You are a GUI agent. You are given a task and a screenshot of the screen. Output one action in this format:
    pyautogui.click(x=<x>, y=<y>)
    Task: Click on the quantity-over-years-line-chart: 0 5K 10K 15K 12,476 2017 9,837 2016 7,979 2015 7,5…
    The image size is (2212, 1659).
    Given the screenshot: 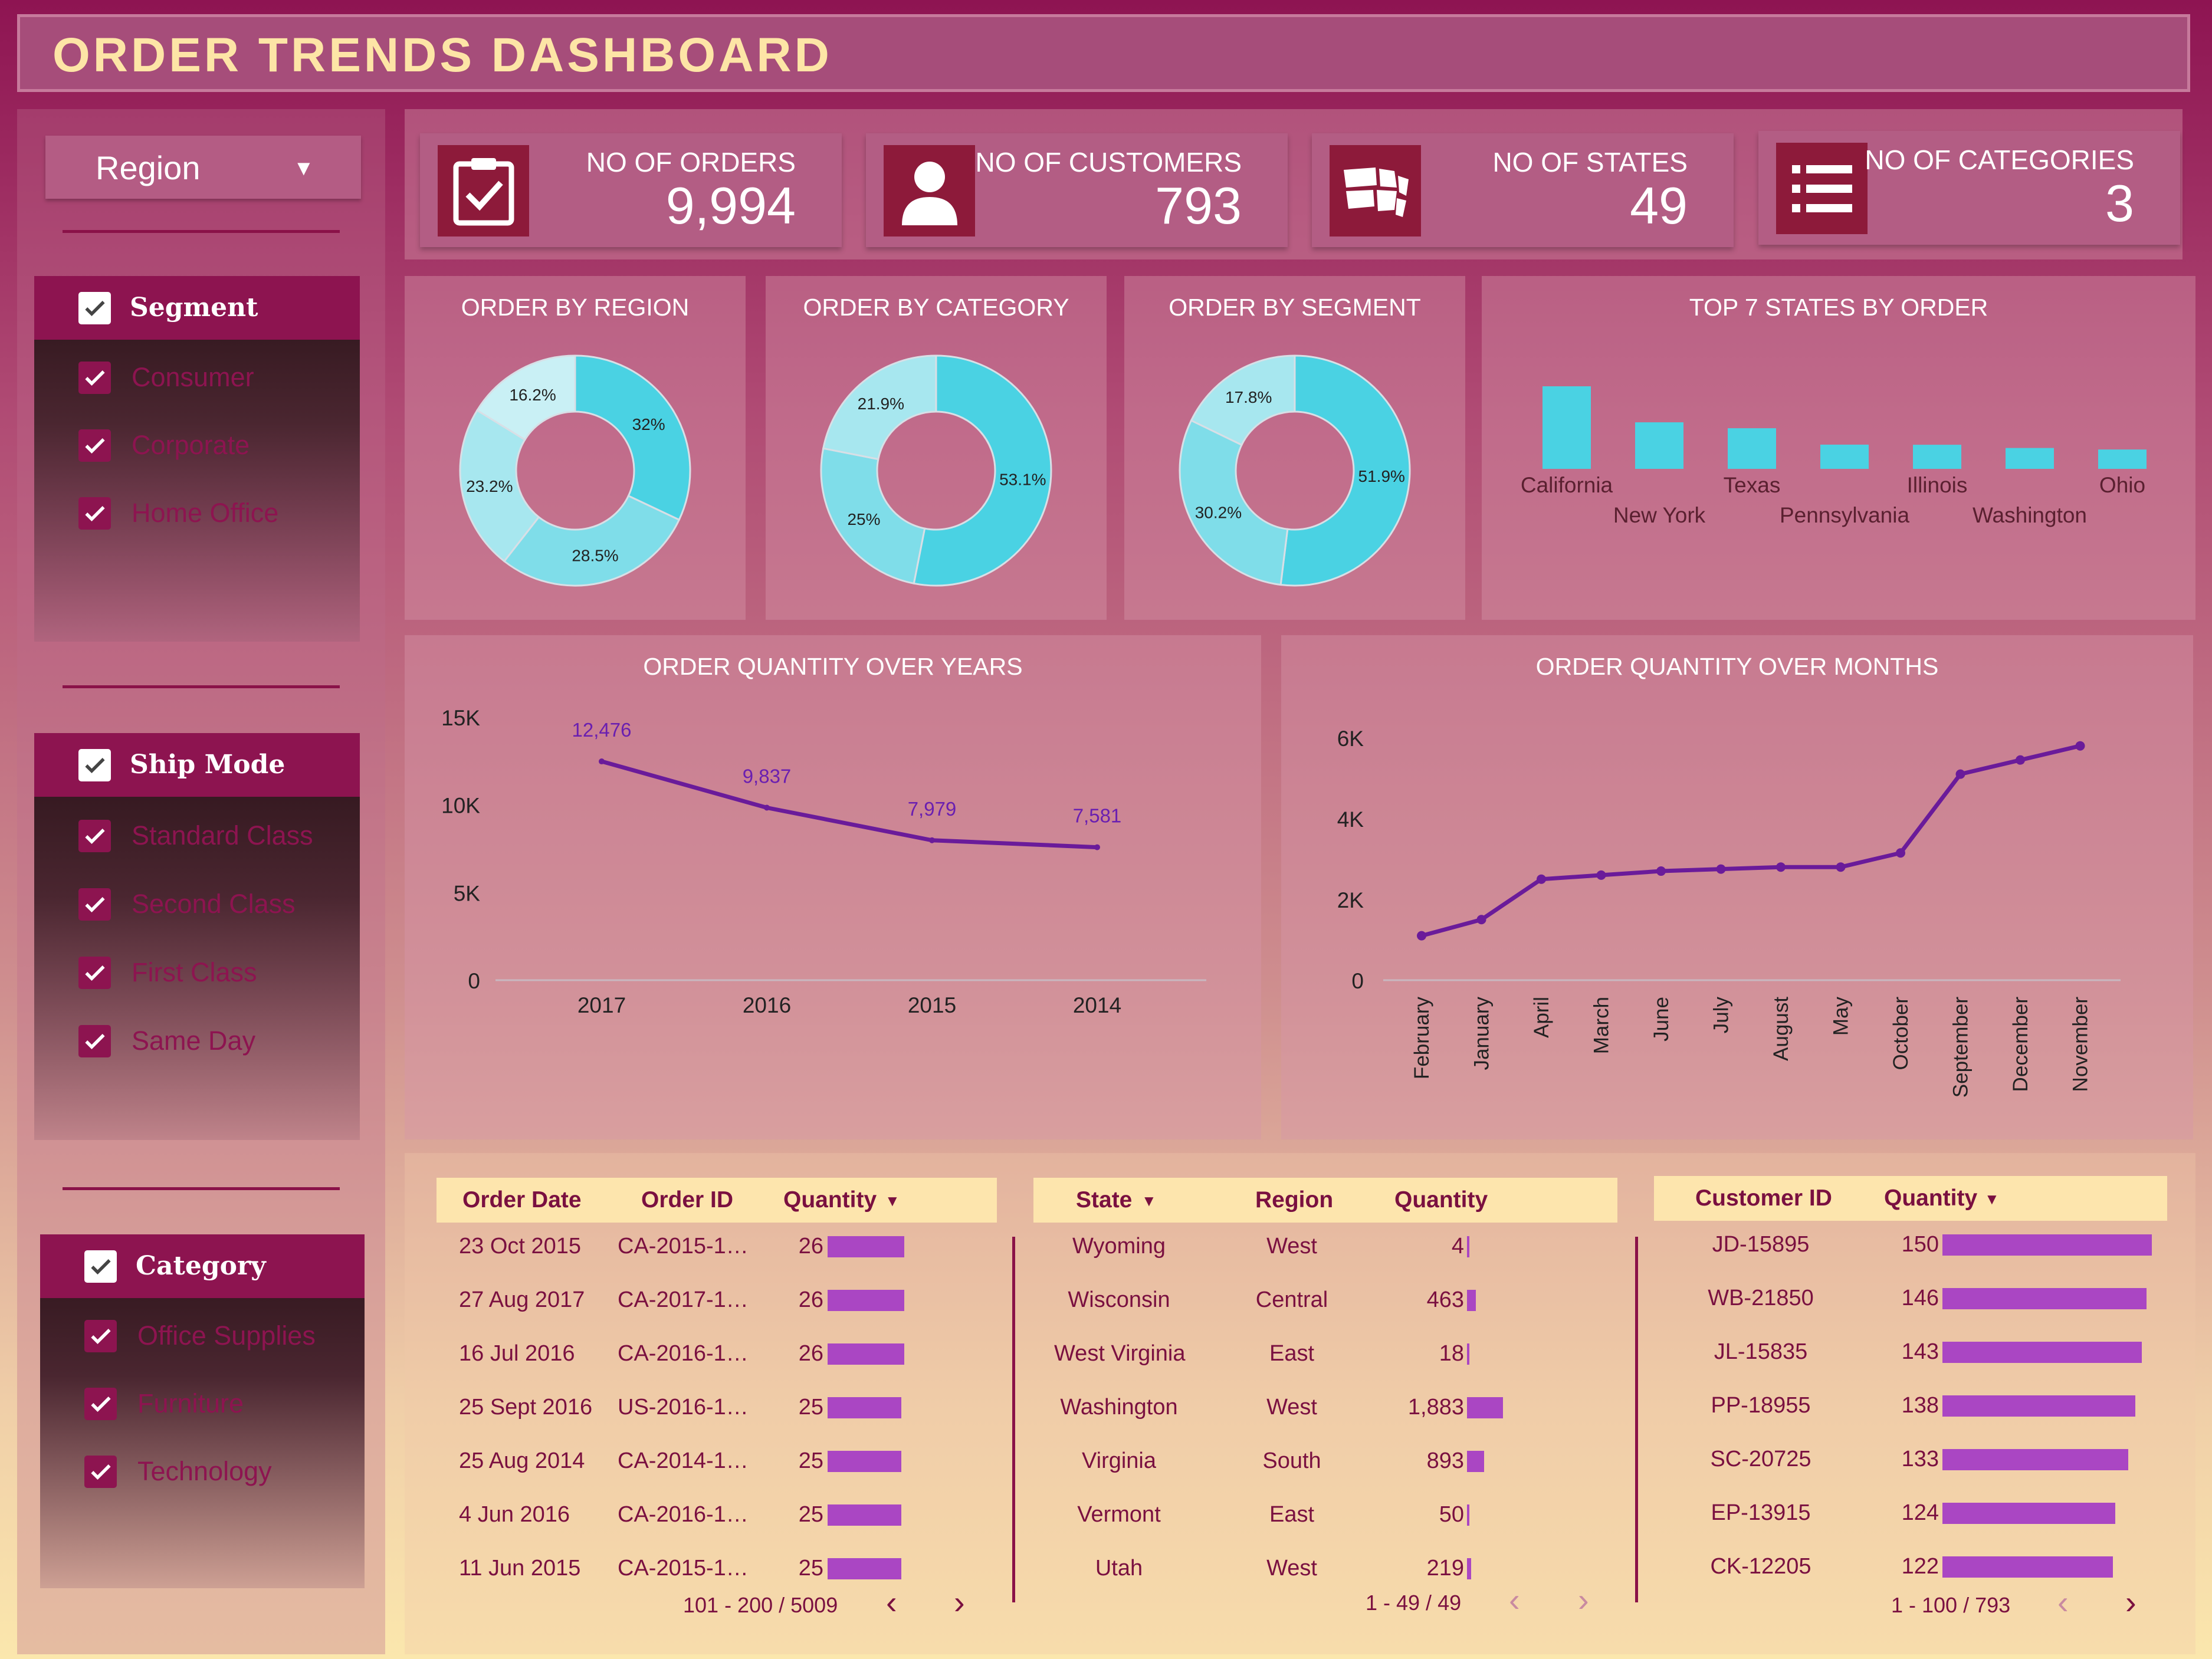 What is the action you would take?
    pyautogui.click(x=833, y=887)
    